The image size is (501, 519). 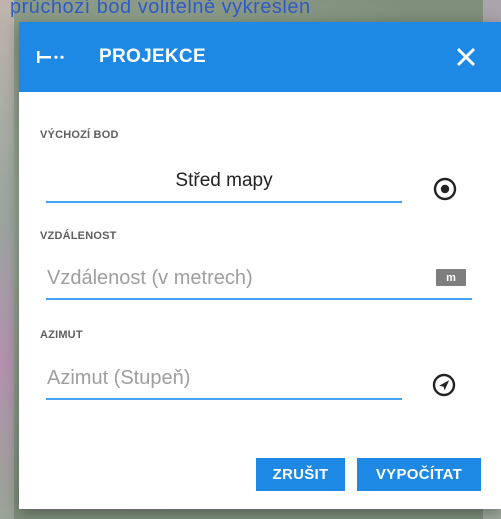 I want to click on navigation-icon, so click(x=444, y=385).